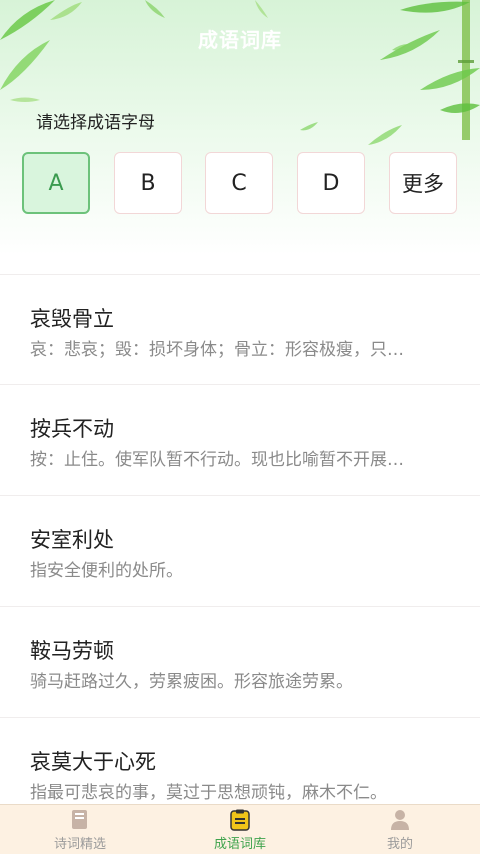 The width and height of the screenshot is (480, 854). Describe the element at coordinates (423, 183) in the screenshot. I see `more-letters-button: 更多` at that location.